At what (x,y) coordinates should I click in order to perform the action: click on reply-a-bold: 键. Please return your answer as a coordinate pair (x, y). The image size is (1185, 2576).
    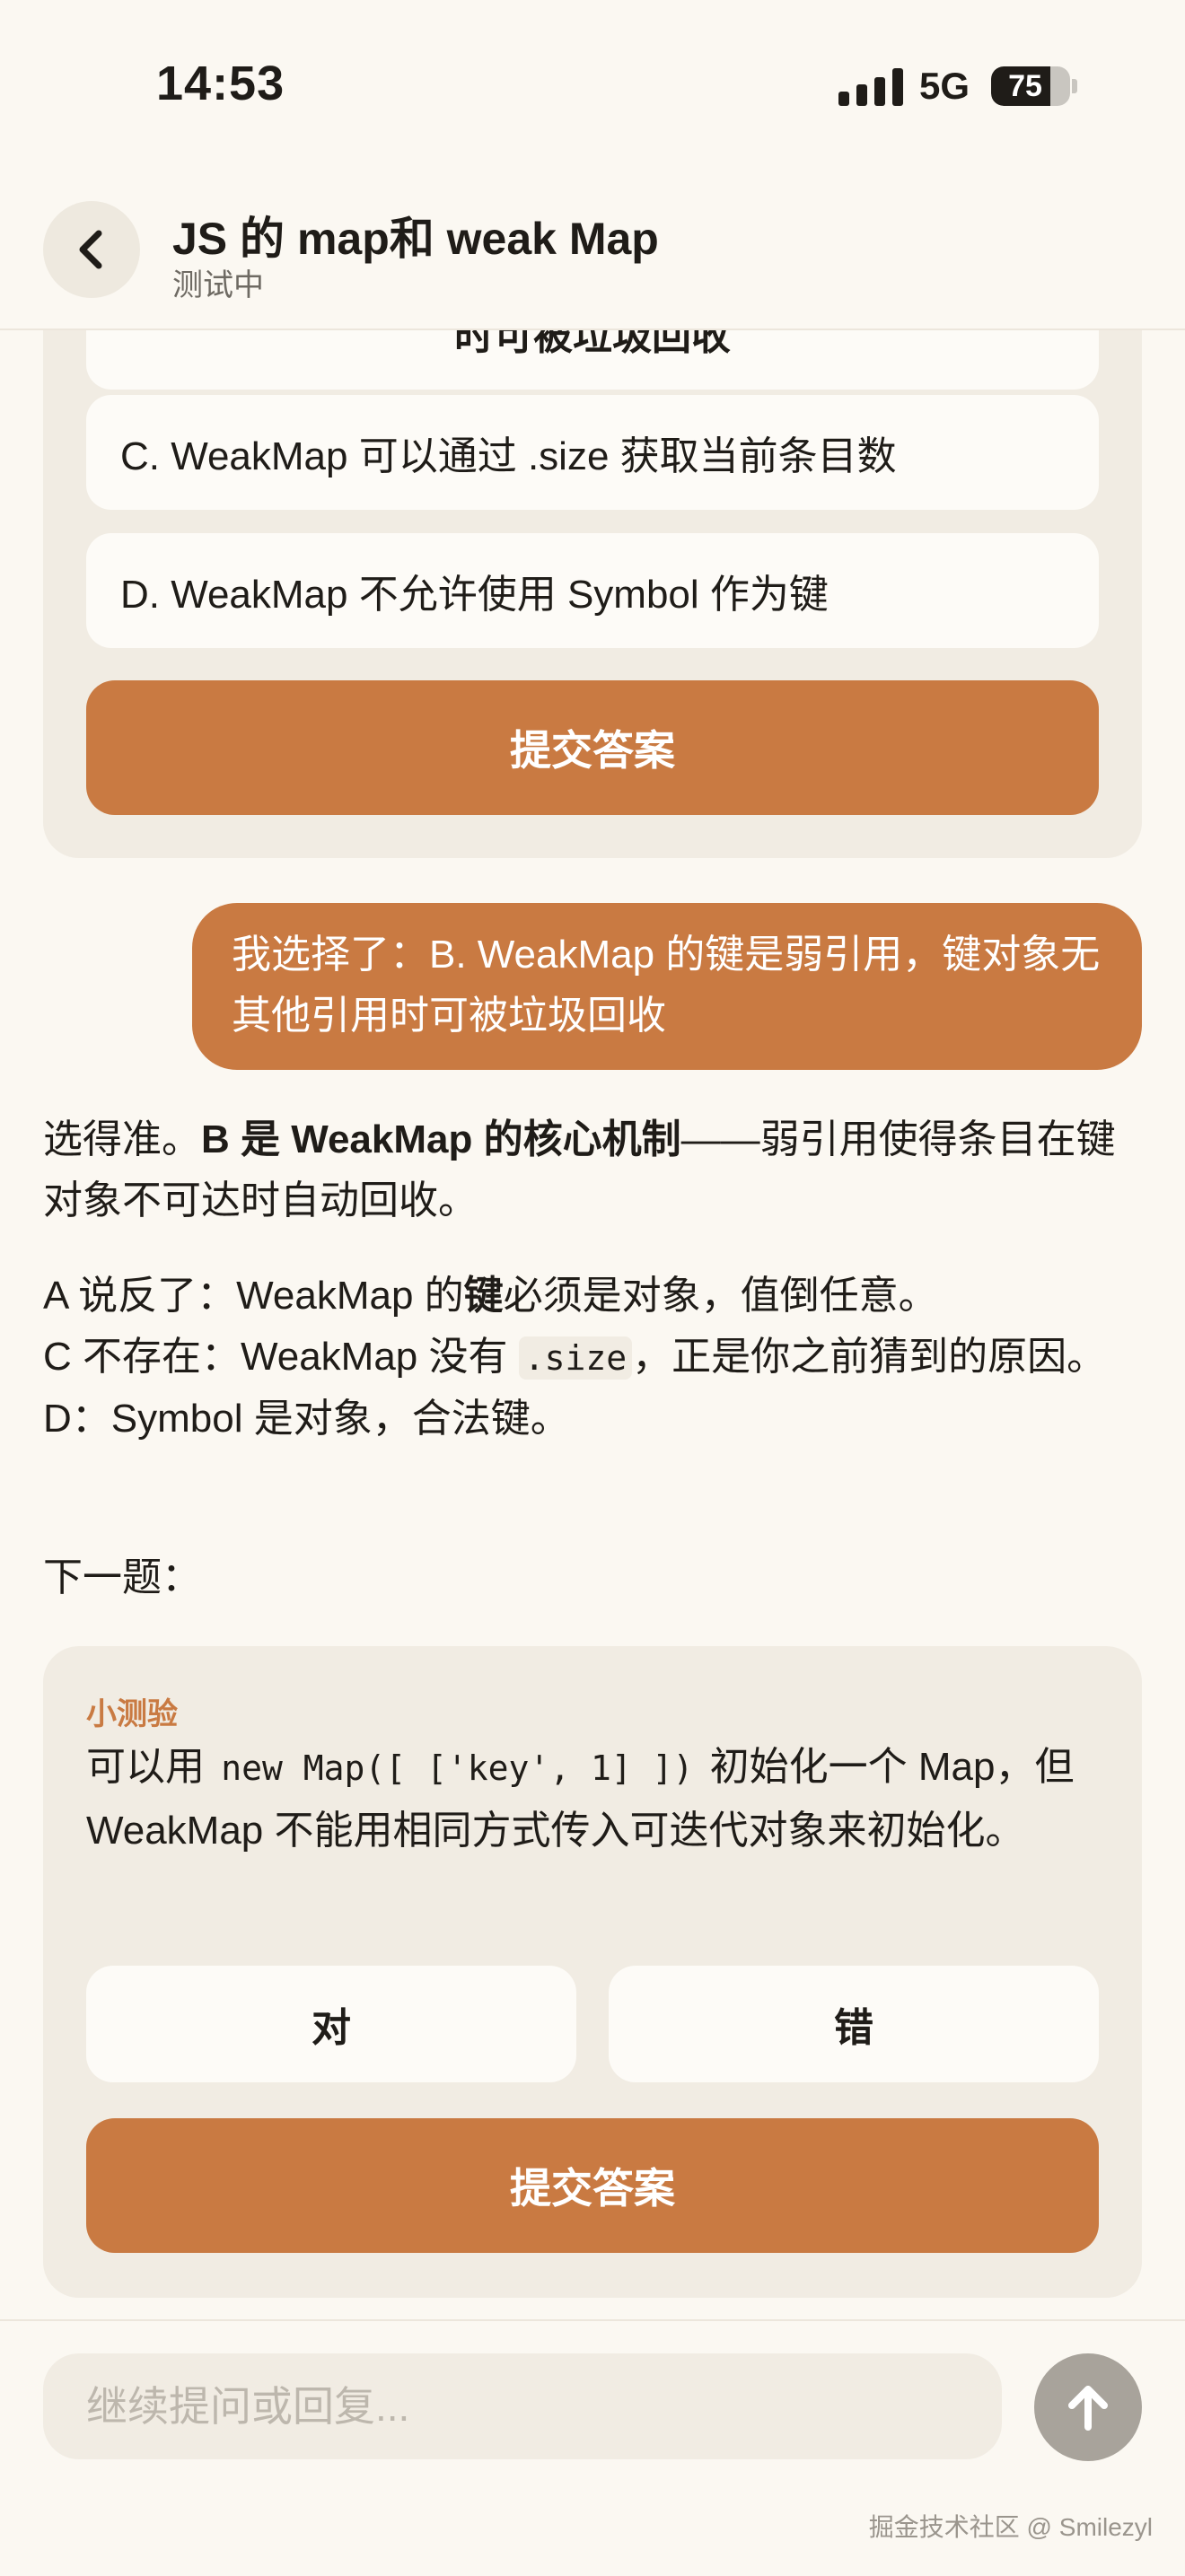
    Looking at the image, I should click on (483, 1296).